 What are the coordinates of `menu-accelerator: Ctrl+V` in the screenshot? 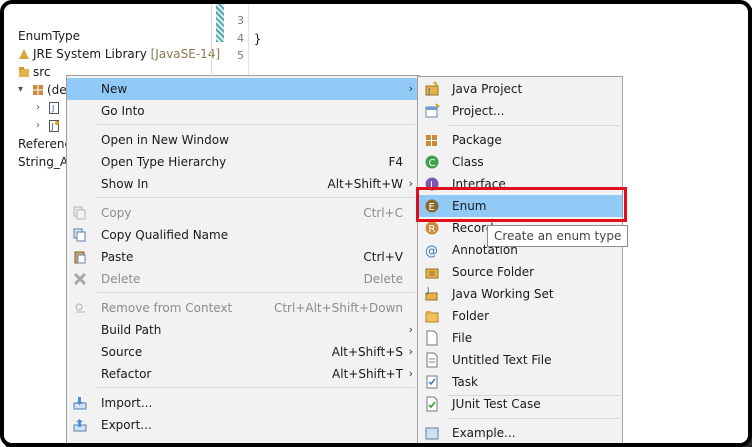 It's located at (383, 257).